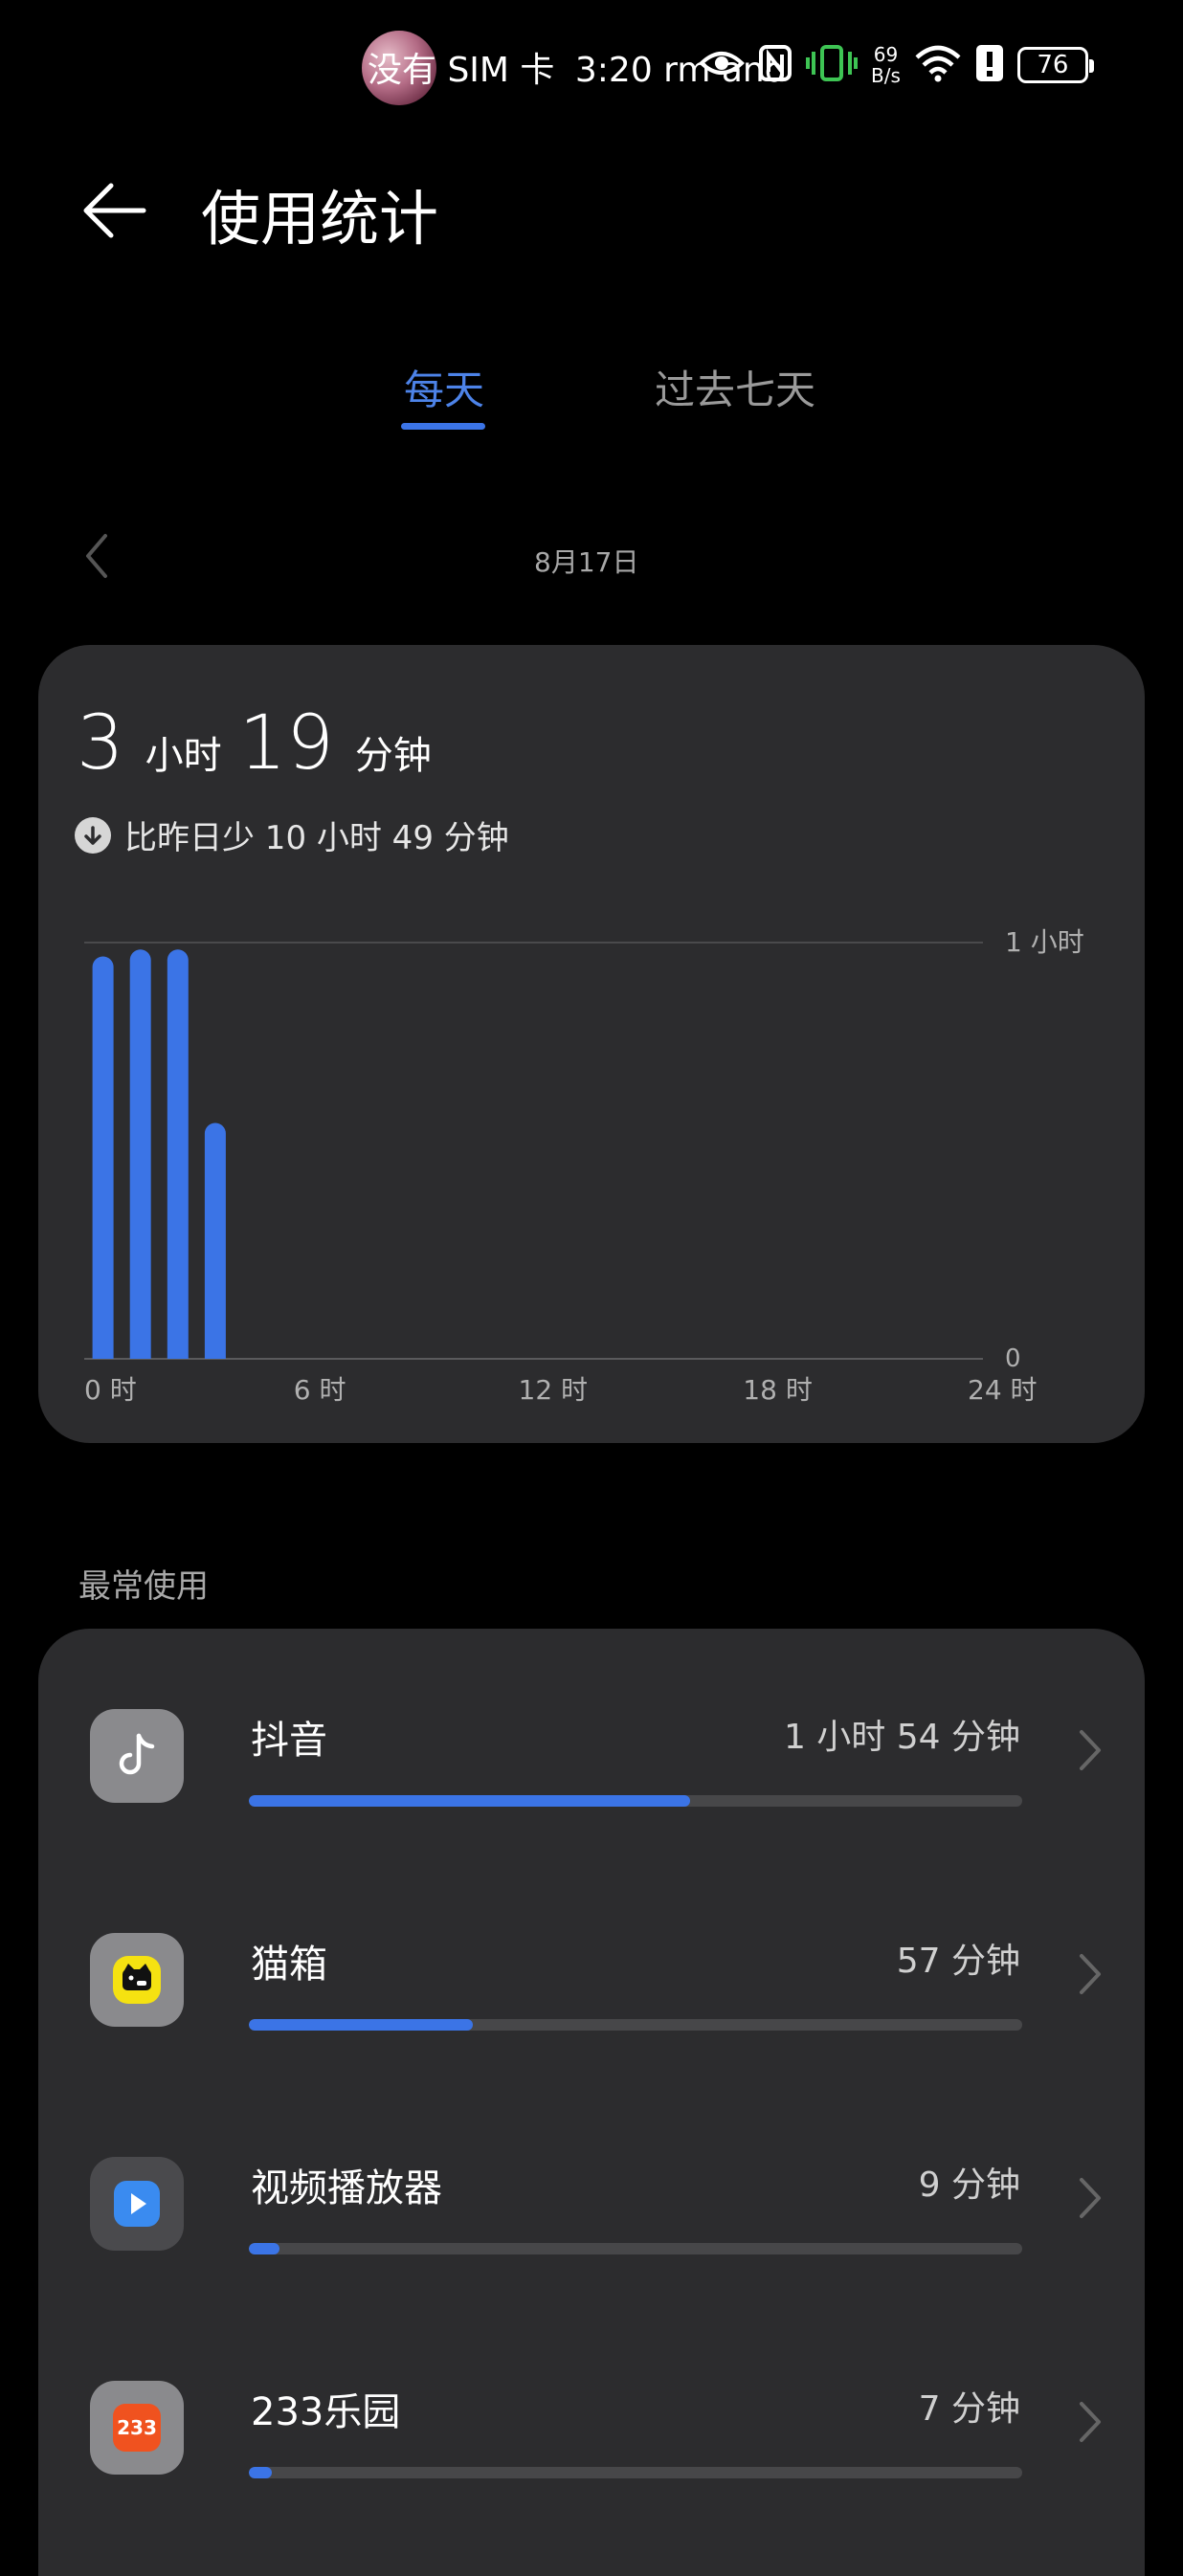 This screenshot has height=2576, width=1183. Describe the element at coordinates (444, 387) in the screenshot. I see `tab-daily: 每天` at that location.